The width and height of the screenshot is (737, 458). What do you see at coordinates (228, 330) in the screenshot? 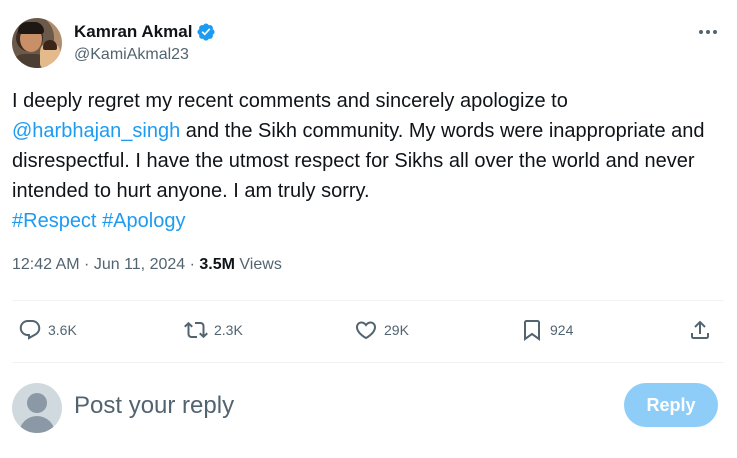
I see `repost-count: 2.3K` at bounding box center [228, 330].